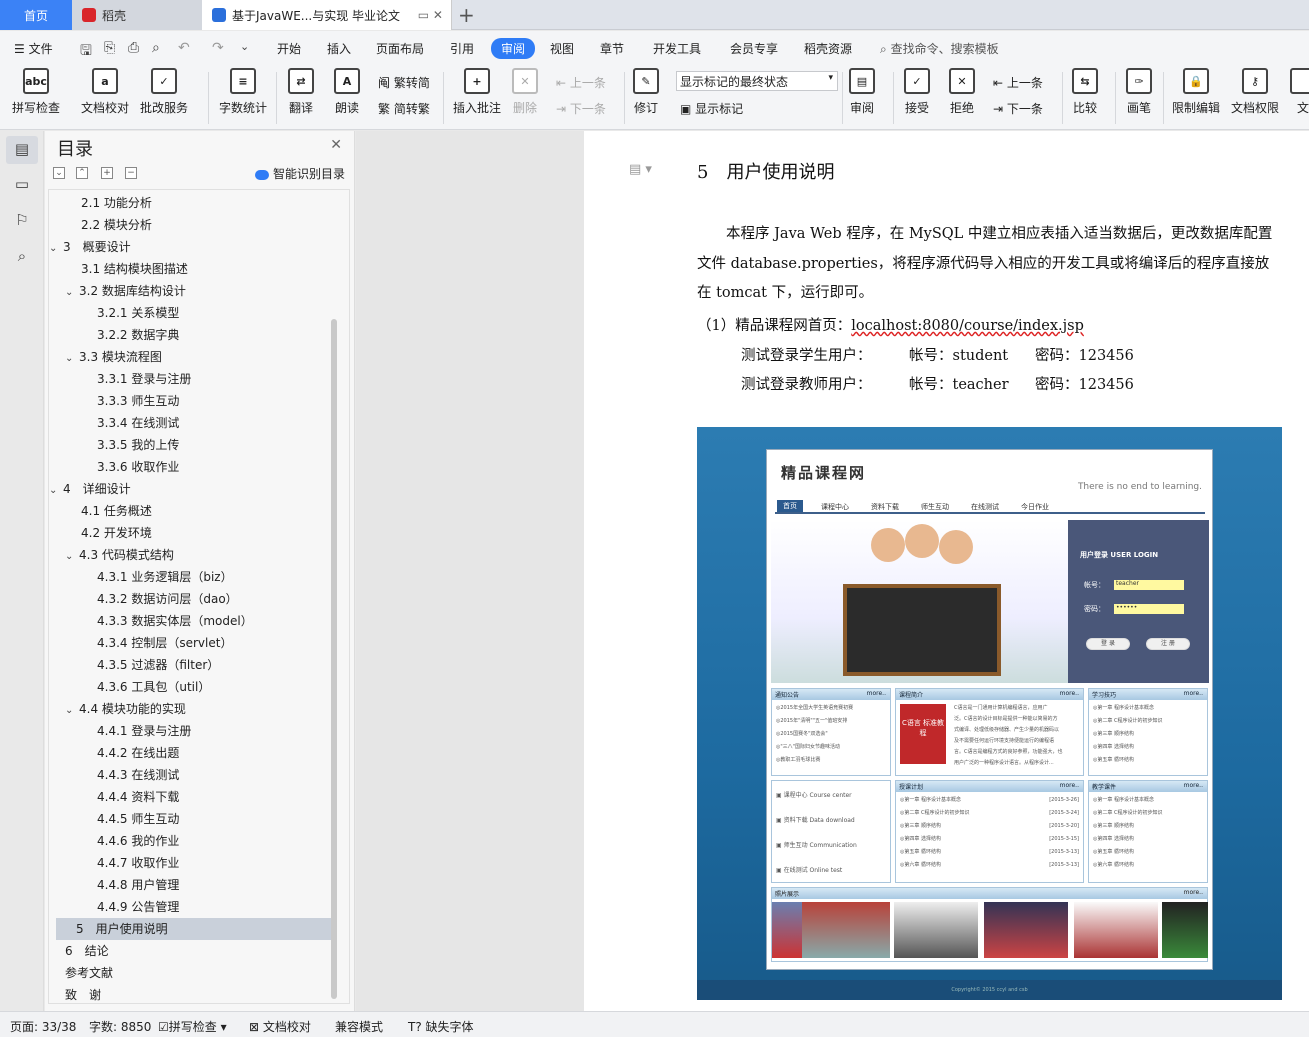 The width and height of the screenshot is (1309, 1037). I want to click on collapse-all-icon: ⌃, so click(82, 173).